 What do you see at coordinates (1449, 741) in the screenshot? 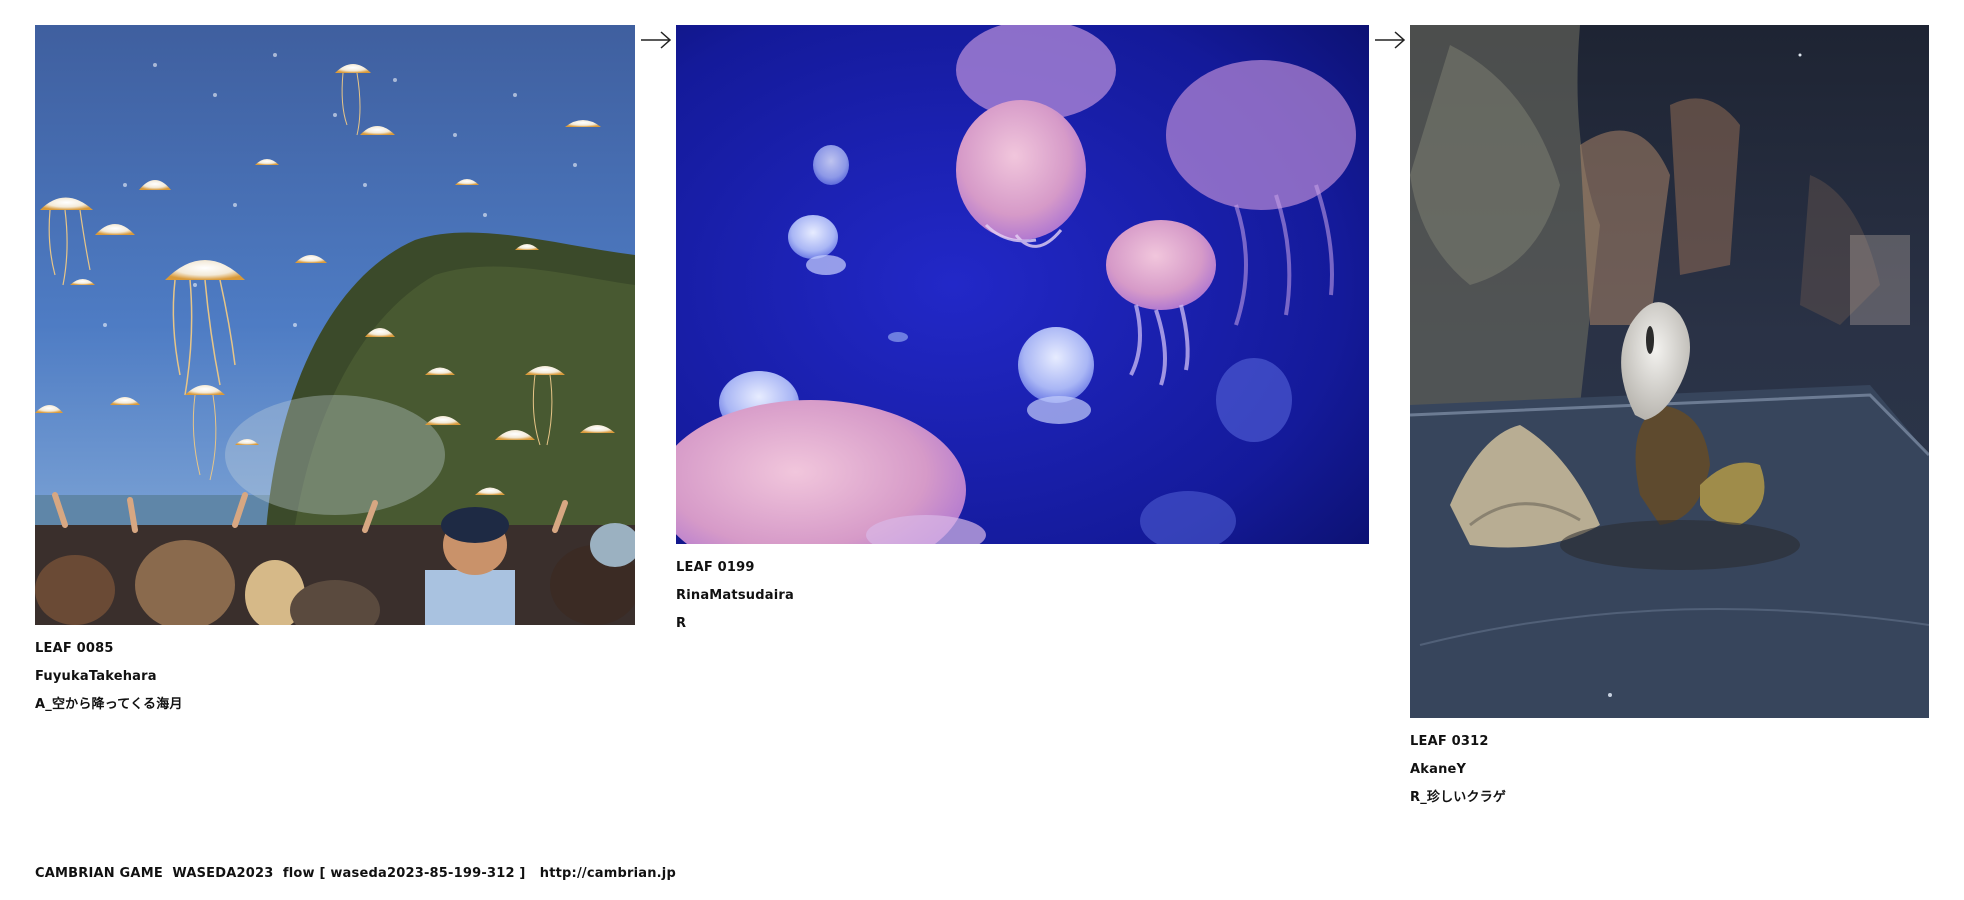
I see `leaf-id: LEAF 0312` at bounding box center [1449, 741].